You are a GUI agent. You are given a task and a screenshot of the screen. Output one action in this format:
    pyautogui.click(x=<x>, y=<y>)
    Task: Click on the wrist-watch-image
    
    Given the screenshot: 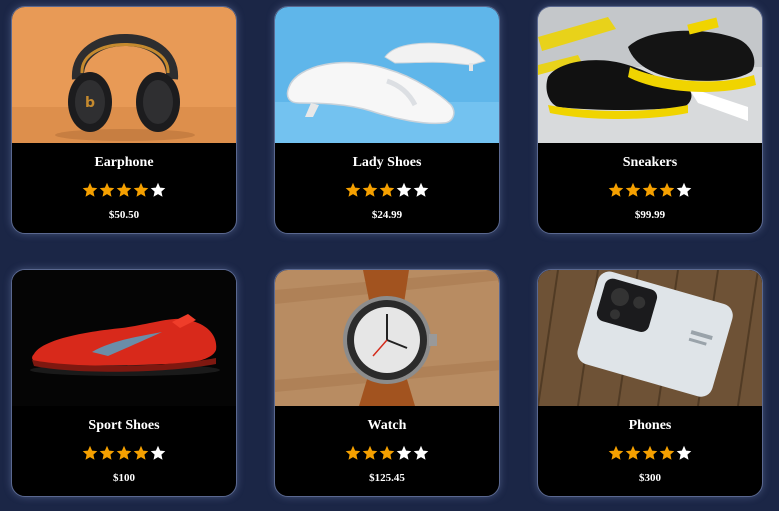 What is the action you would take?
    pyautogui.click(x=387, y=338)
    